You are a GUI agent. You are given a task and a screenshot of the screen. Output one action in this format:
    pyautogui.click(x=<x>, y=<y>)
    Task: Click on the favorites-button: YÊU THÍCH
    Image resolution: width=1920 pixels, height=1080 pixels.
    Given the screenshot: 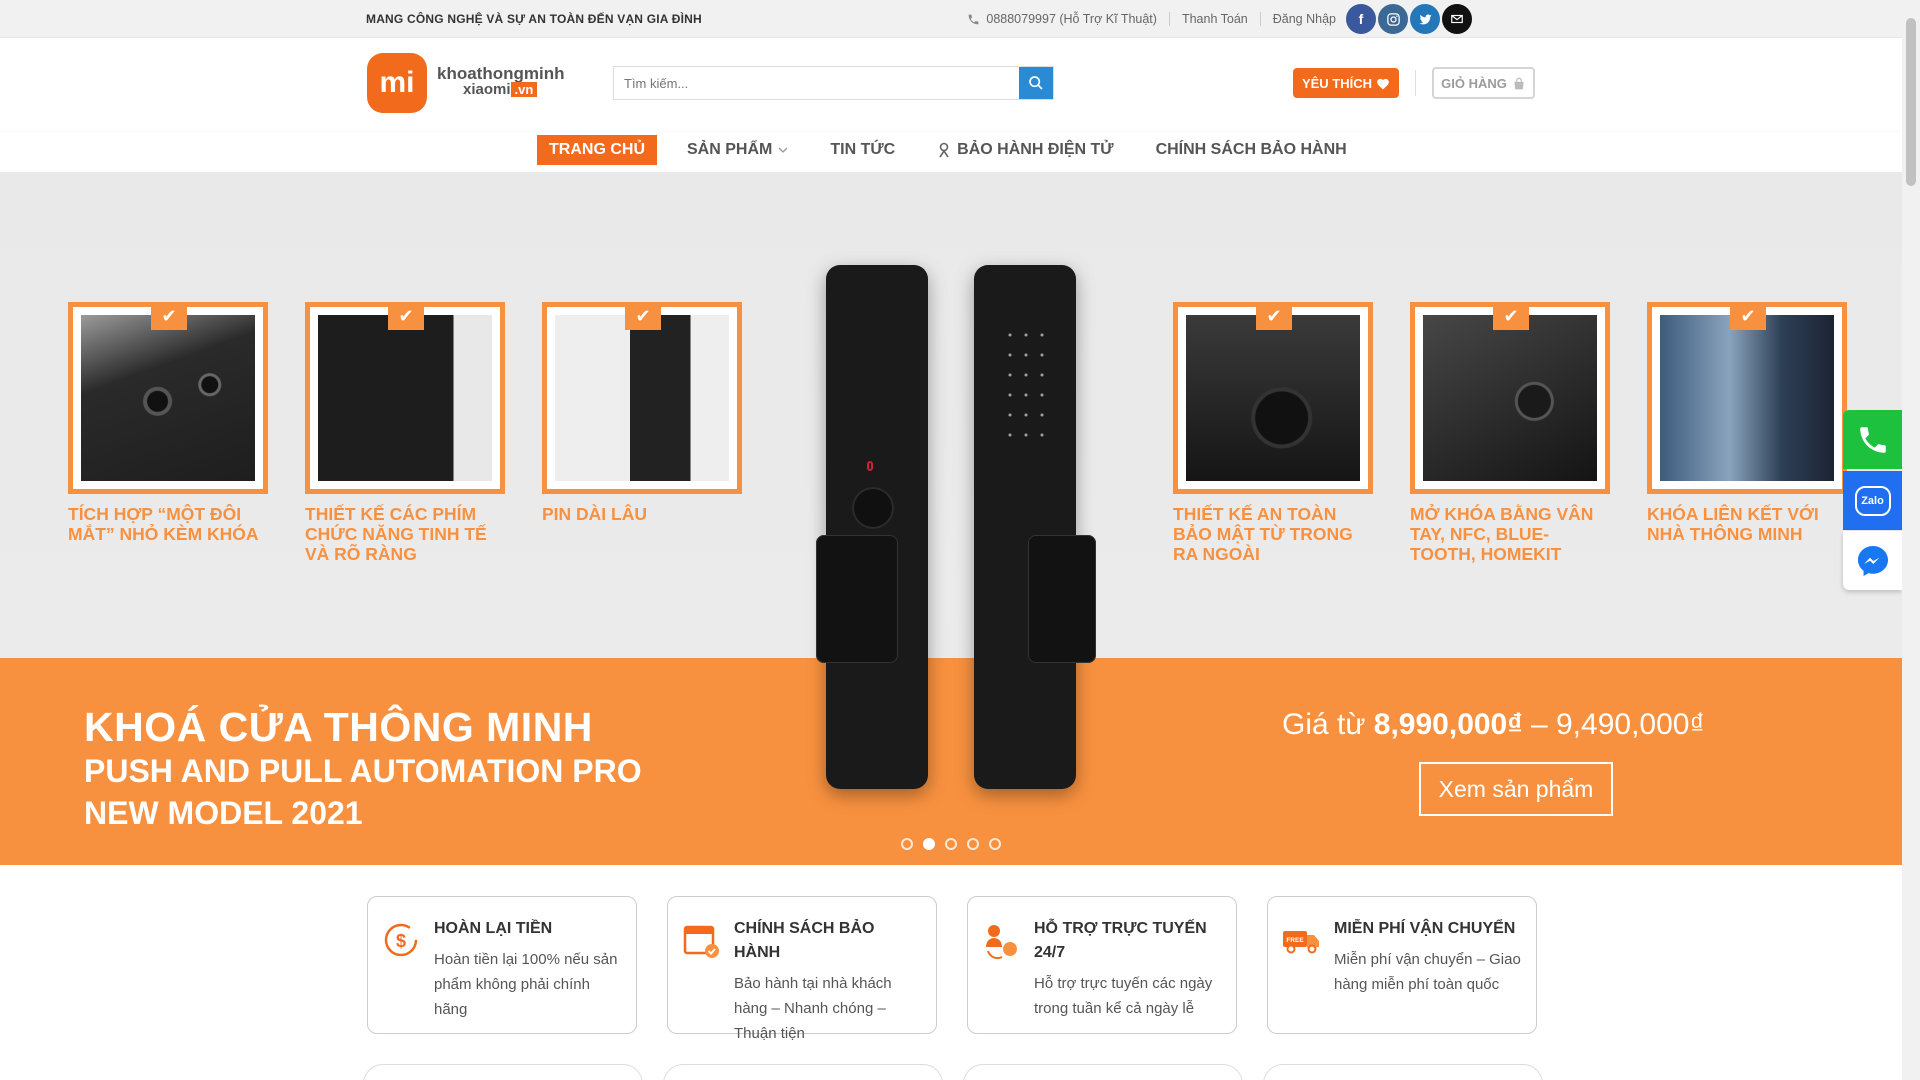 What is the action you would take?
    pyautogui.click(x=1346, y=83)
    